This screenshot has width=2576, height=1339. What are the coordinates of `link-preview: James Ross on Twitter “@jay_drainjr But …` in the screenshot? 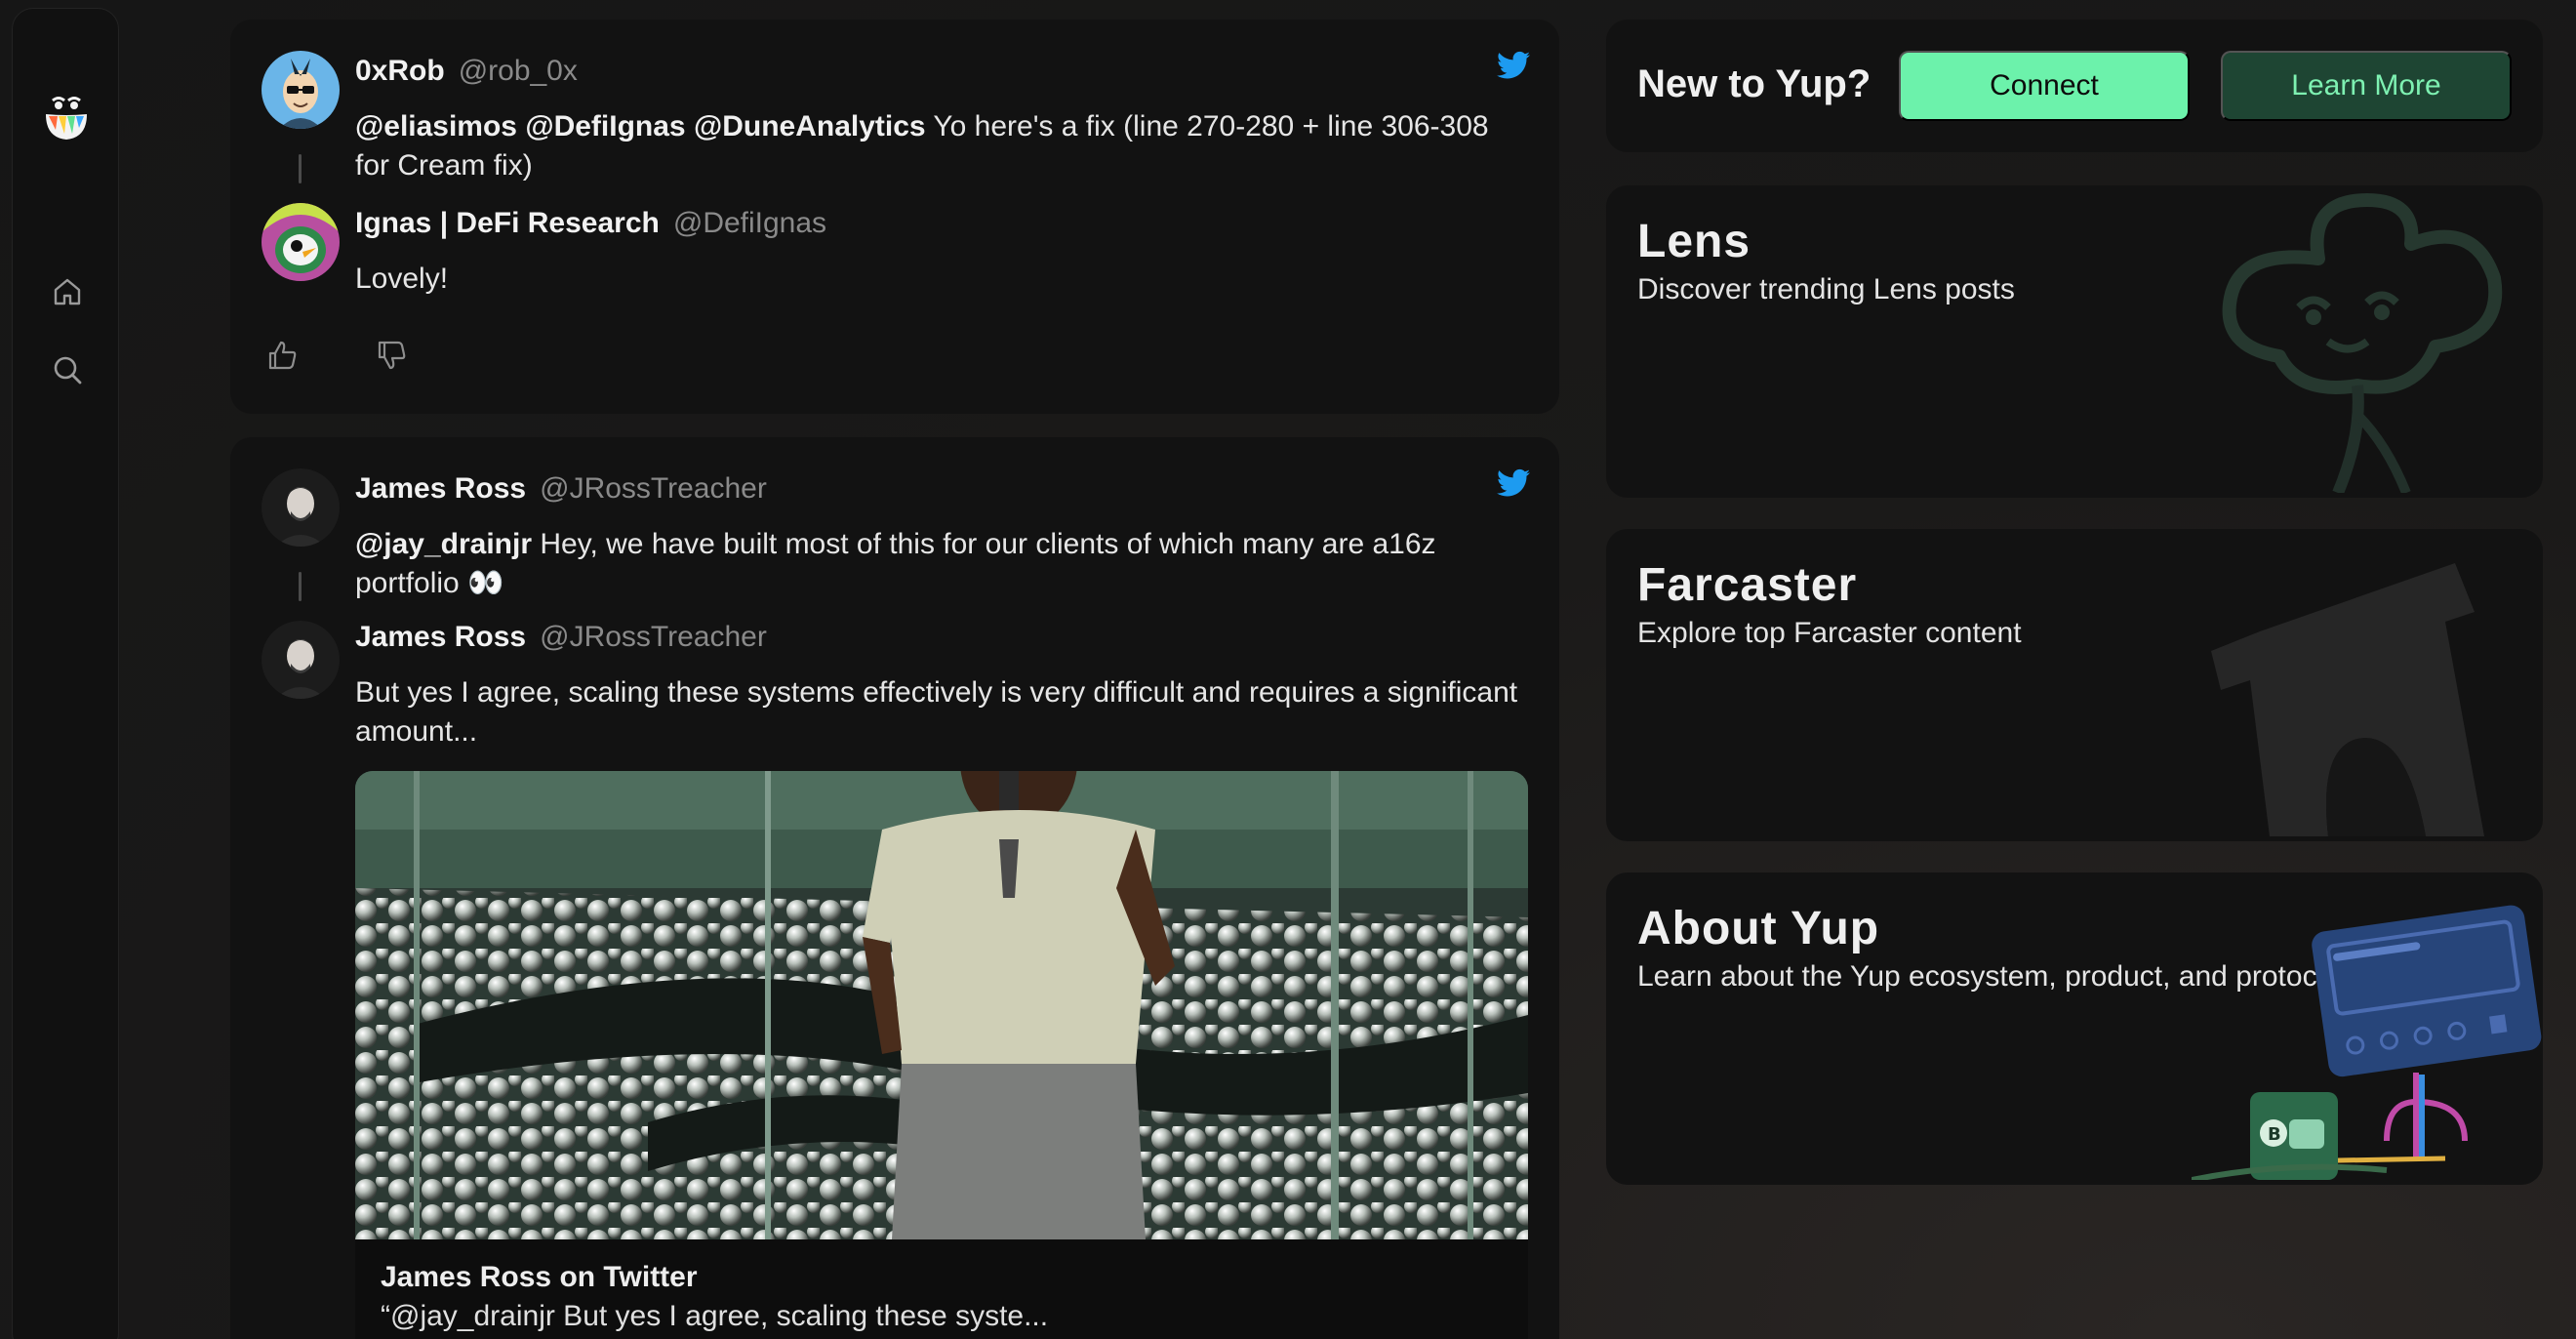 It's located at (941, 1289).